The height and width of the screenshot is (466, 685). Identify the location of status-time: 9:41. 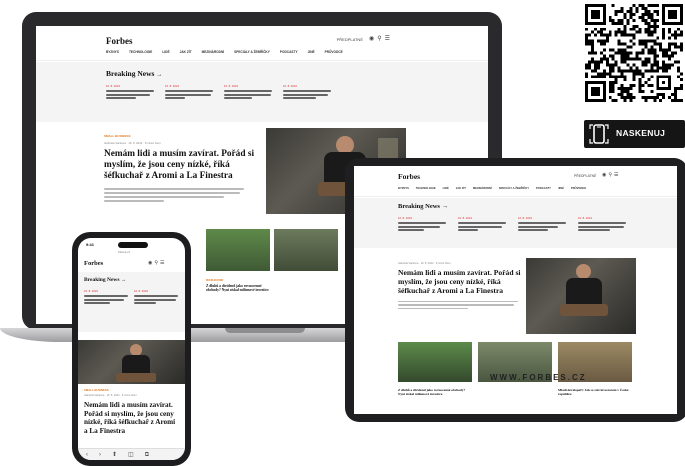
(90, 244).